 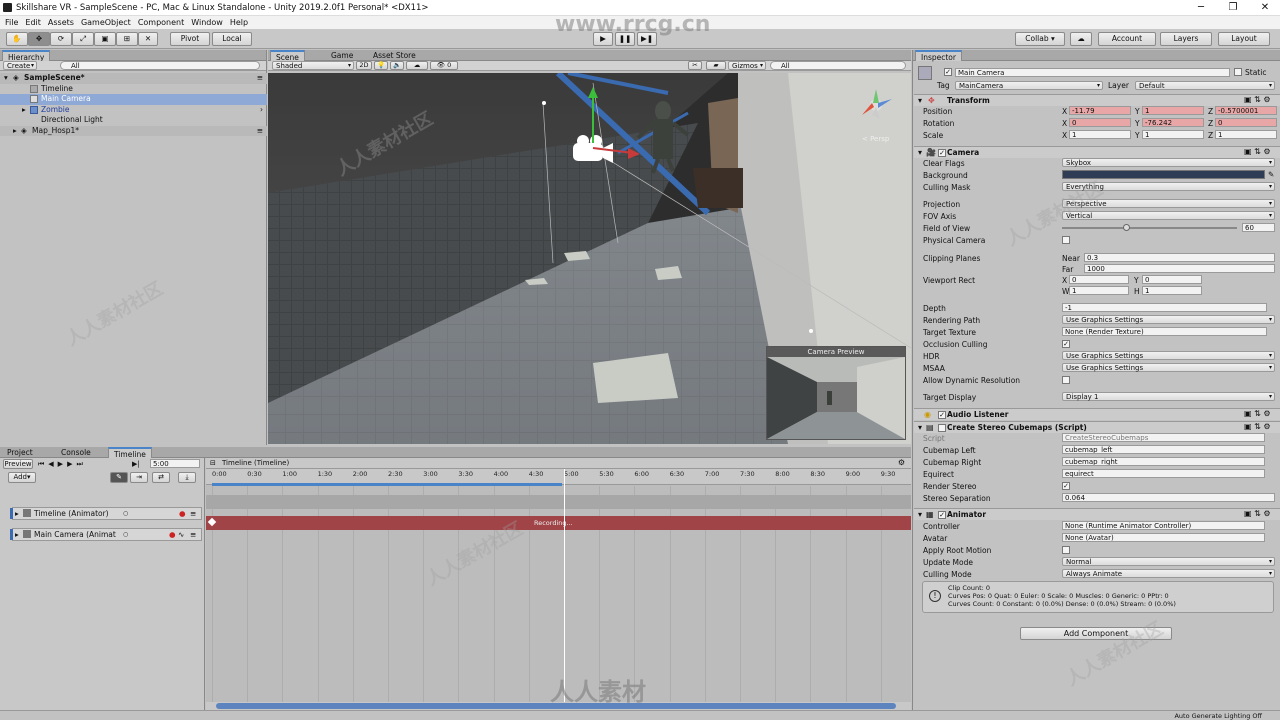 I want to click on hierarchy-search-input: All, so click(x=160, y=65).